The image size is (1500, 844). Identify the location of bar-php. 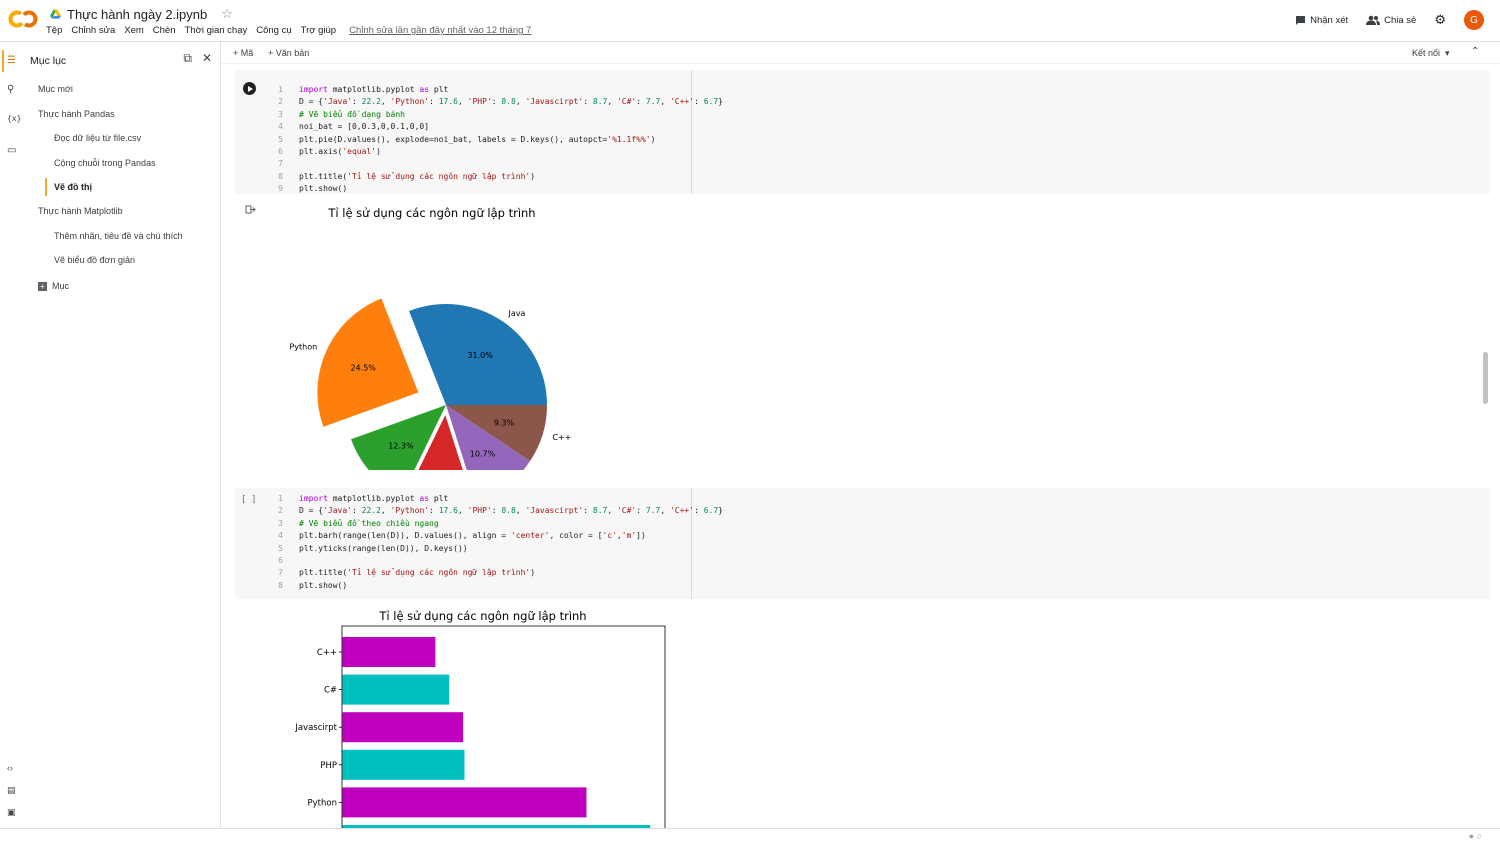
(403, 764).